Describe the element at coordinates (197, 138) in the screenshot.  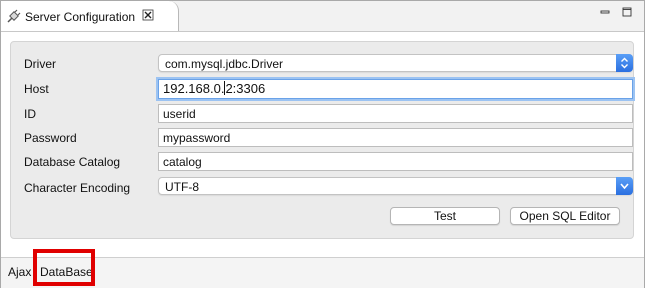
I see `password-input-value: mypassword` at that location.